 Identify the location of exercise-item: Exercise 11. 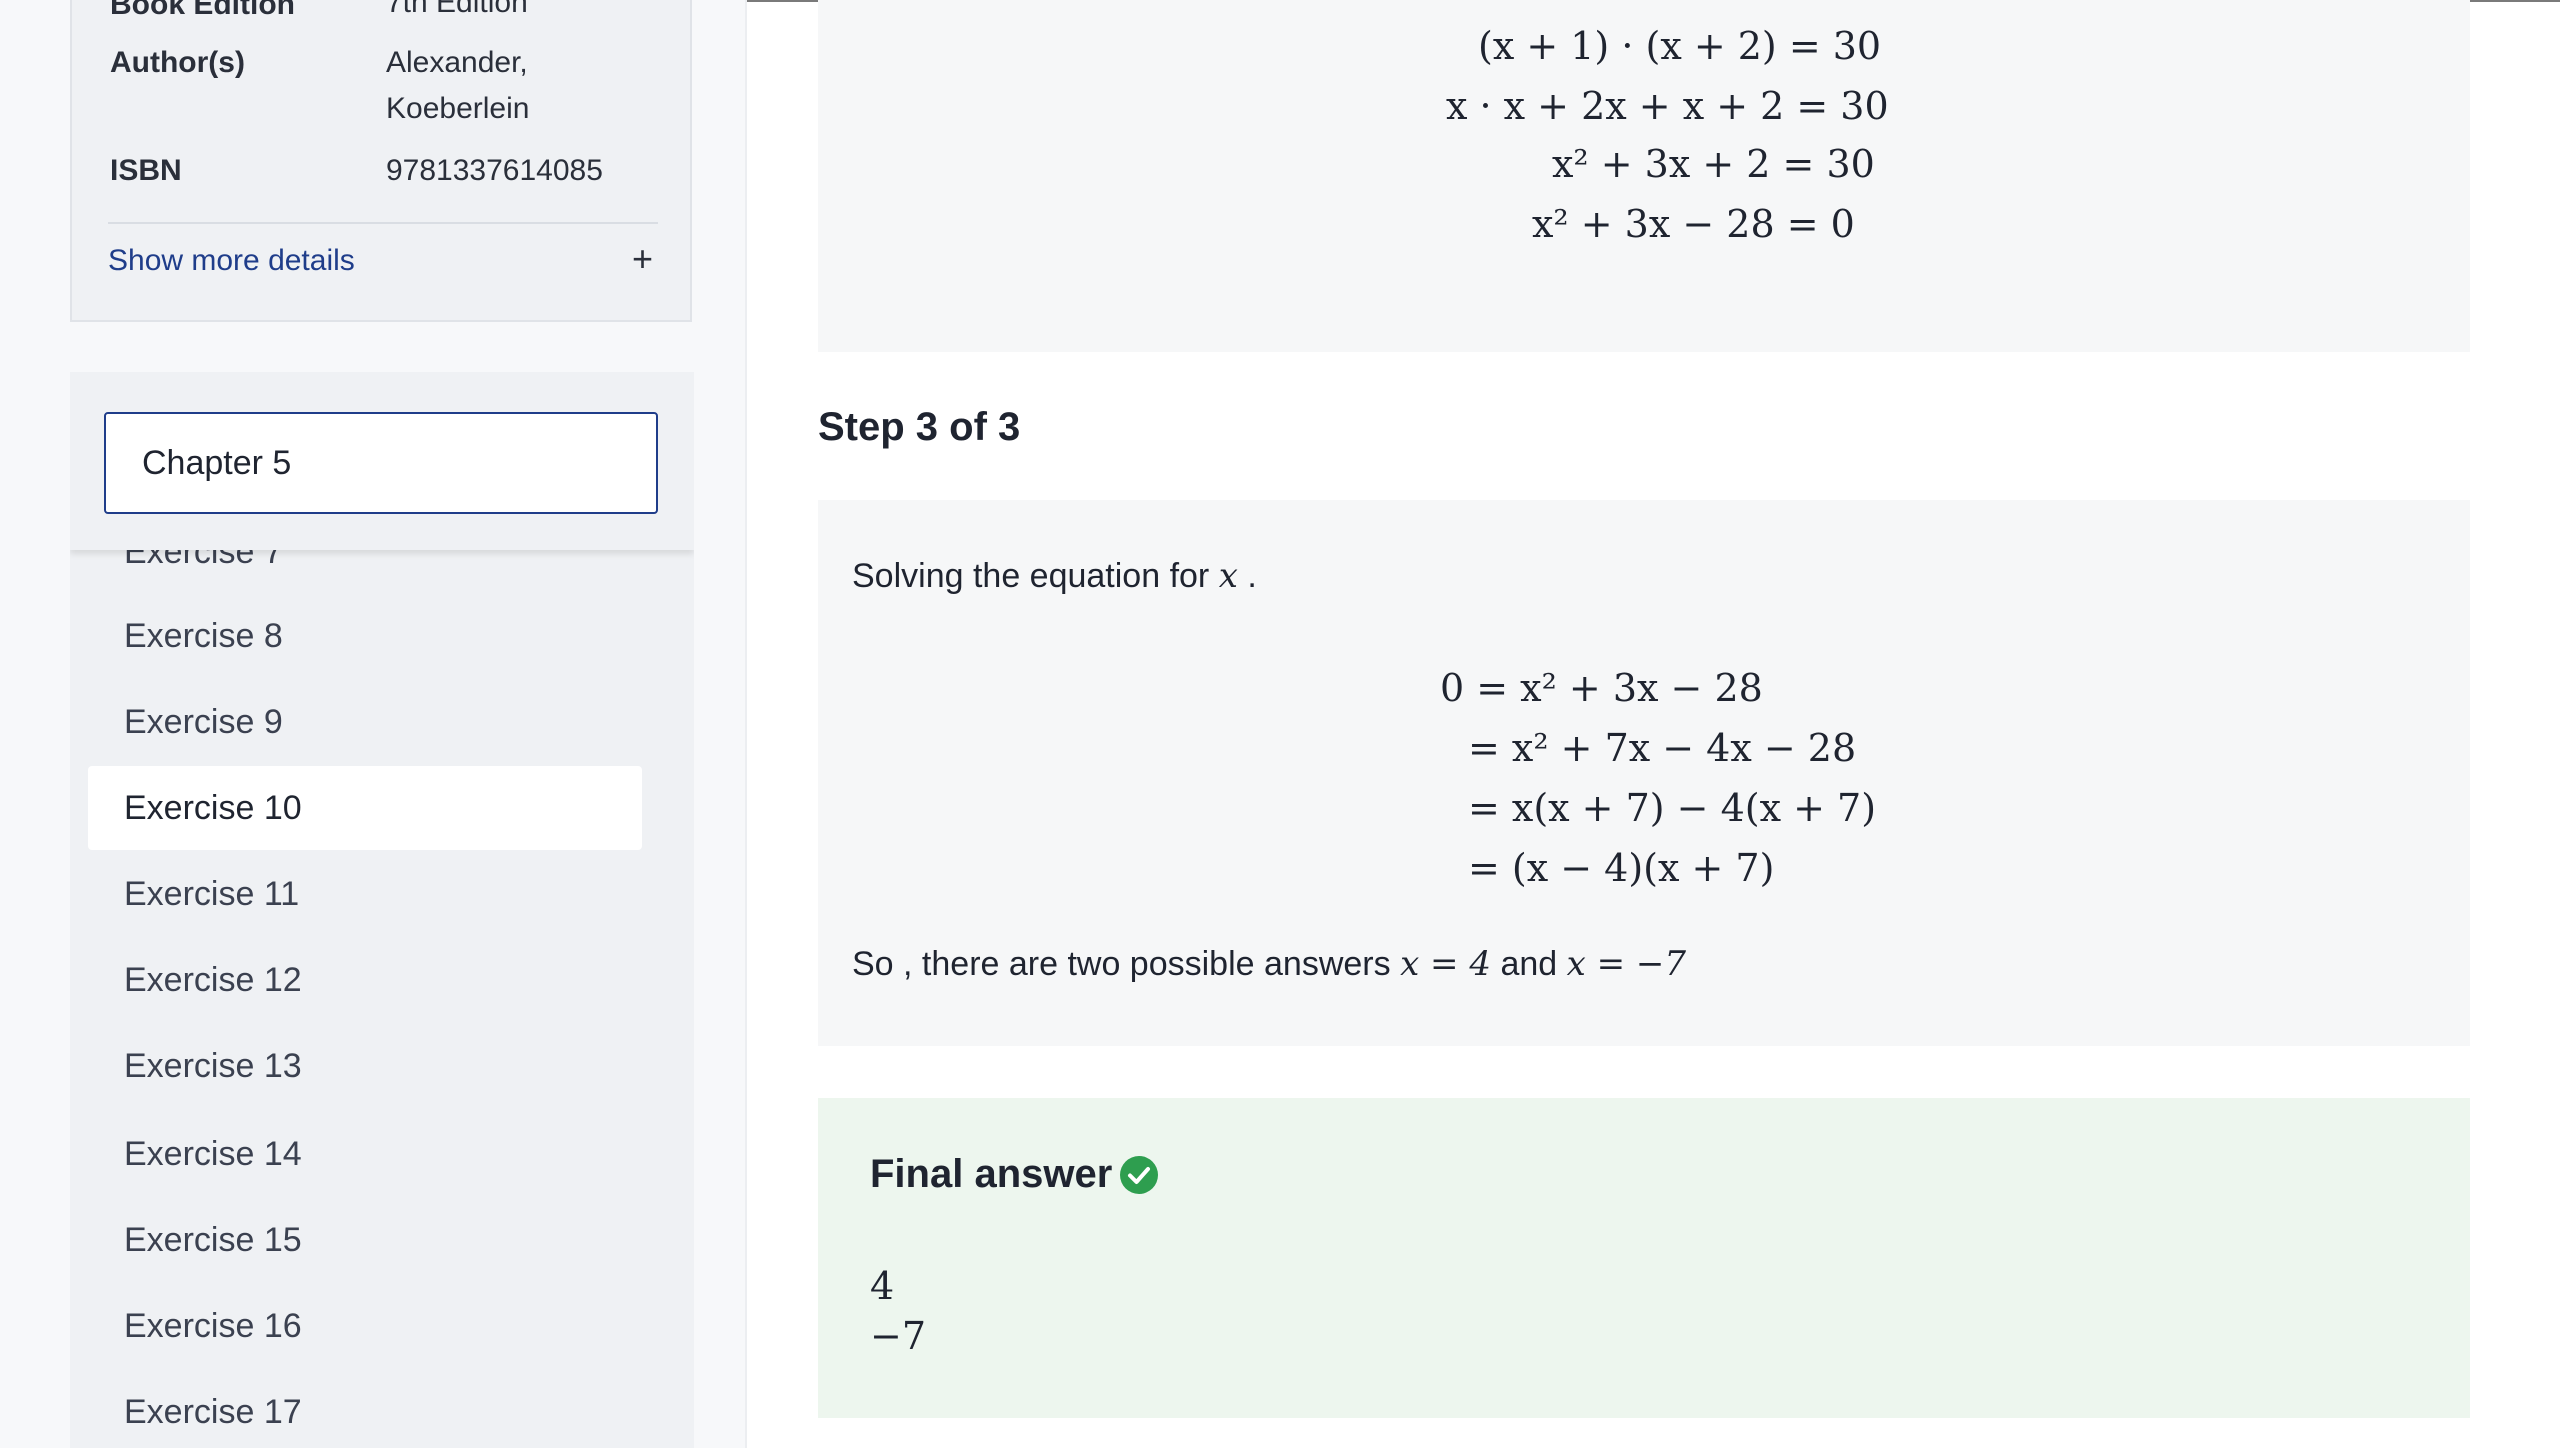
(365, 894).